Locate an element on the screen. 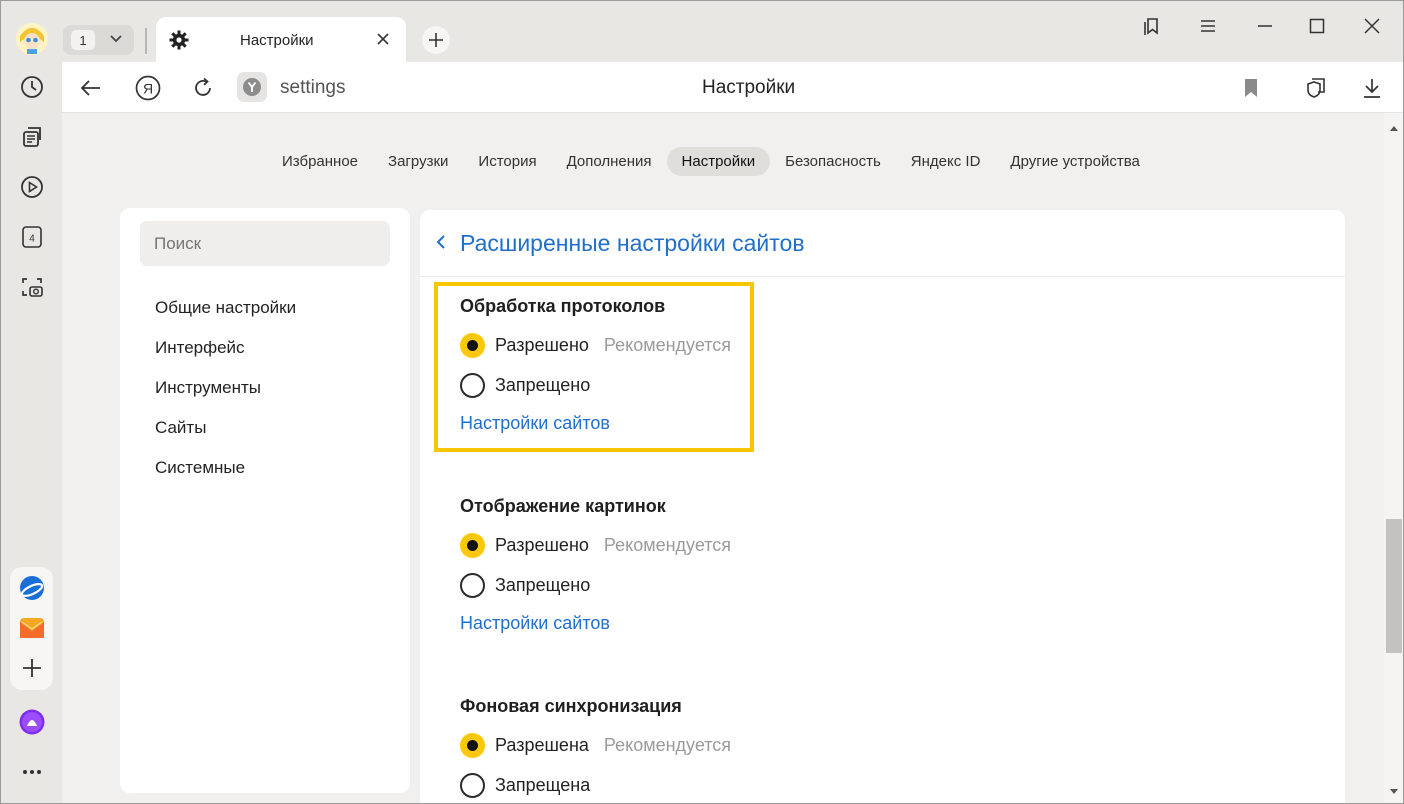 This screenshot has width=1404, height=804. menu-item-tools: Инструменты is located at coordinates (208, 388).